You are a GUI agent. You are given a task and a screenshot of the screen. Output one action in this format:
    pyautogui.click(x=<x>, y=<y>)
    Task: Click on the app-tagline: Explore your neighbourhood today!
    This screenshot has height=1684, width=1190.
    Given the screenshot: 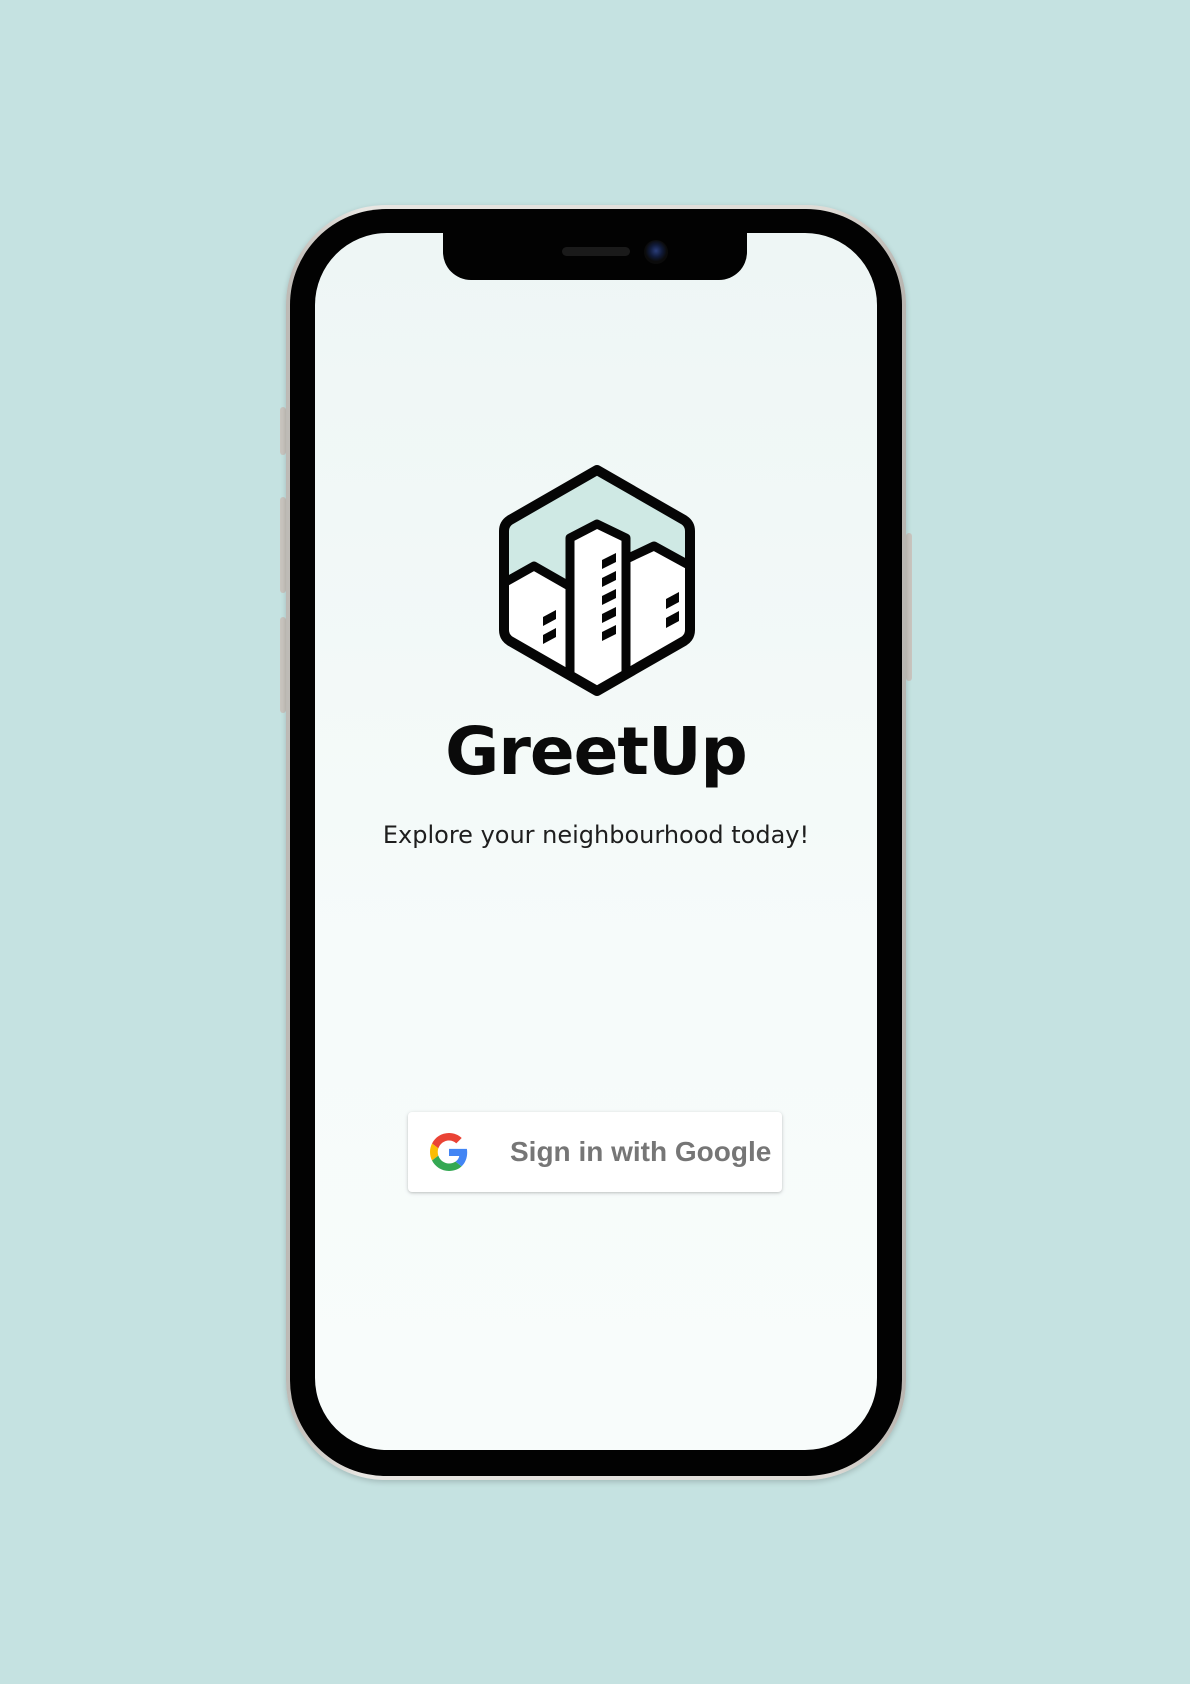 What is the action you would take?
    pyautogui.click(x=596, y=835)
    